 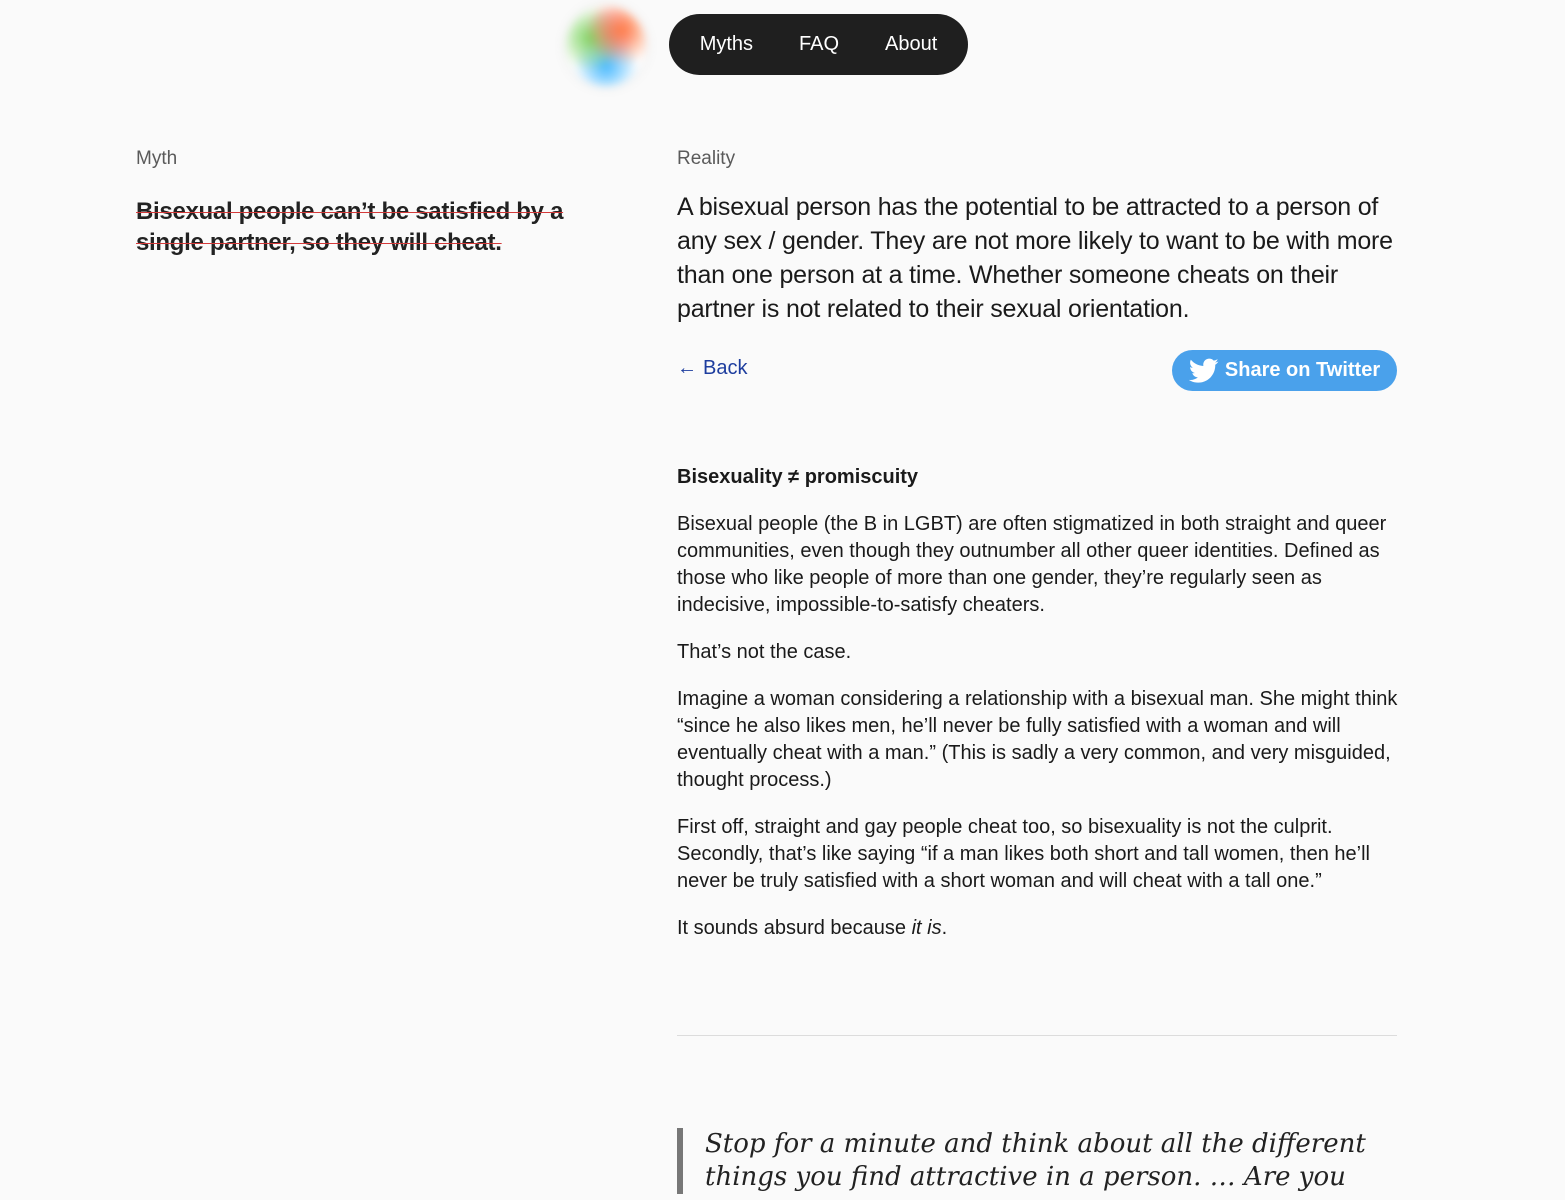 I want to click on site-logo, so click(x=606, y=46).